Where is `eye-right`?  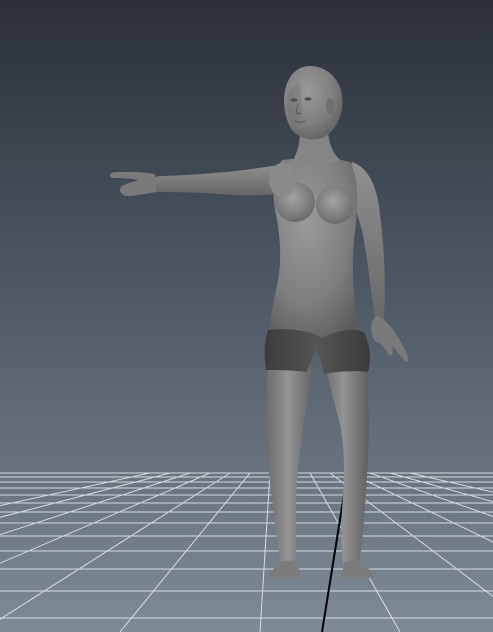
eye-right is located at coordinates (308, 99).